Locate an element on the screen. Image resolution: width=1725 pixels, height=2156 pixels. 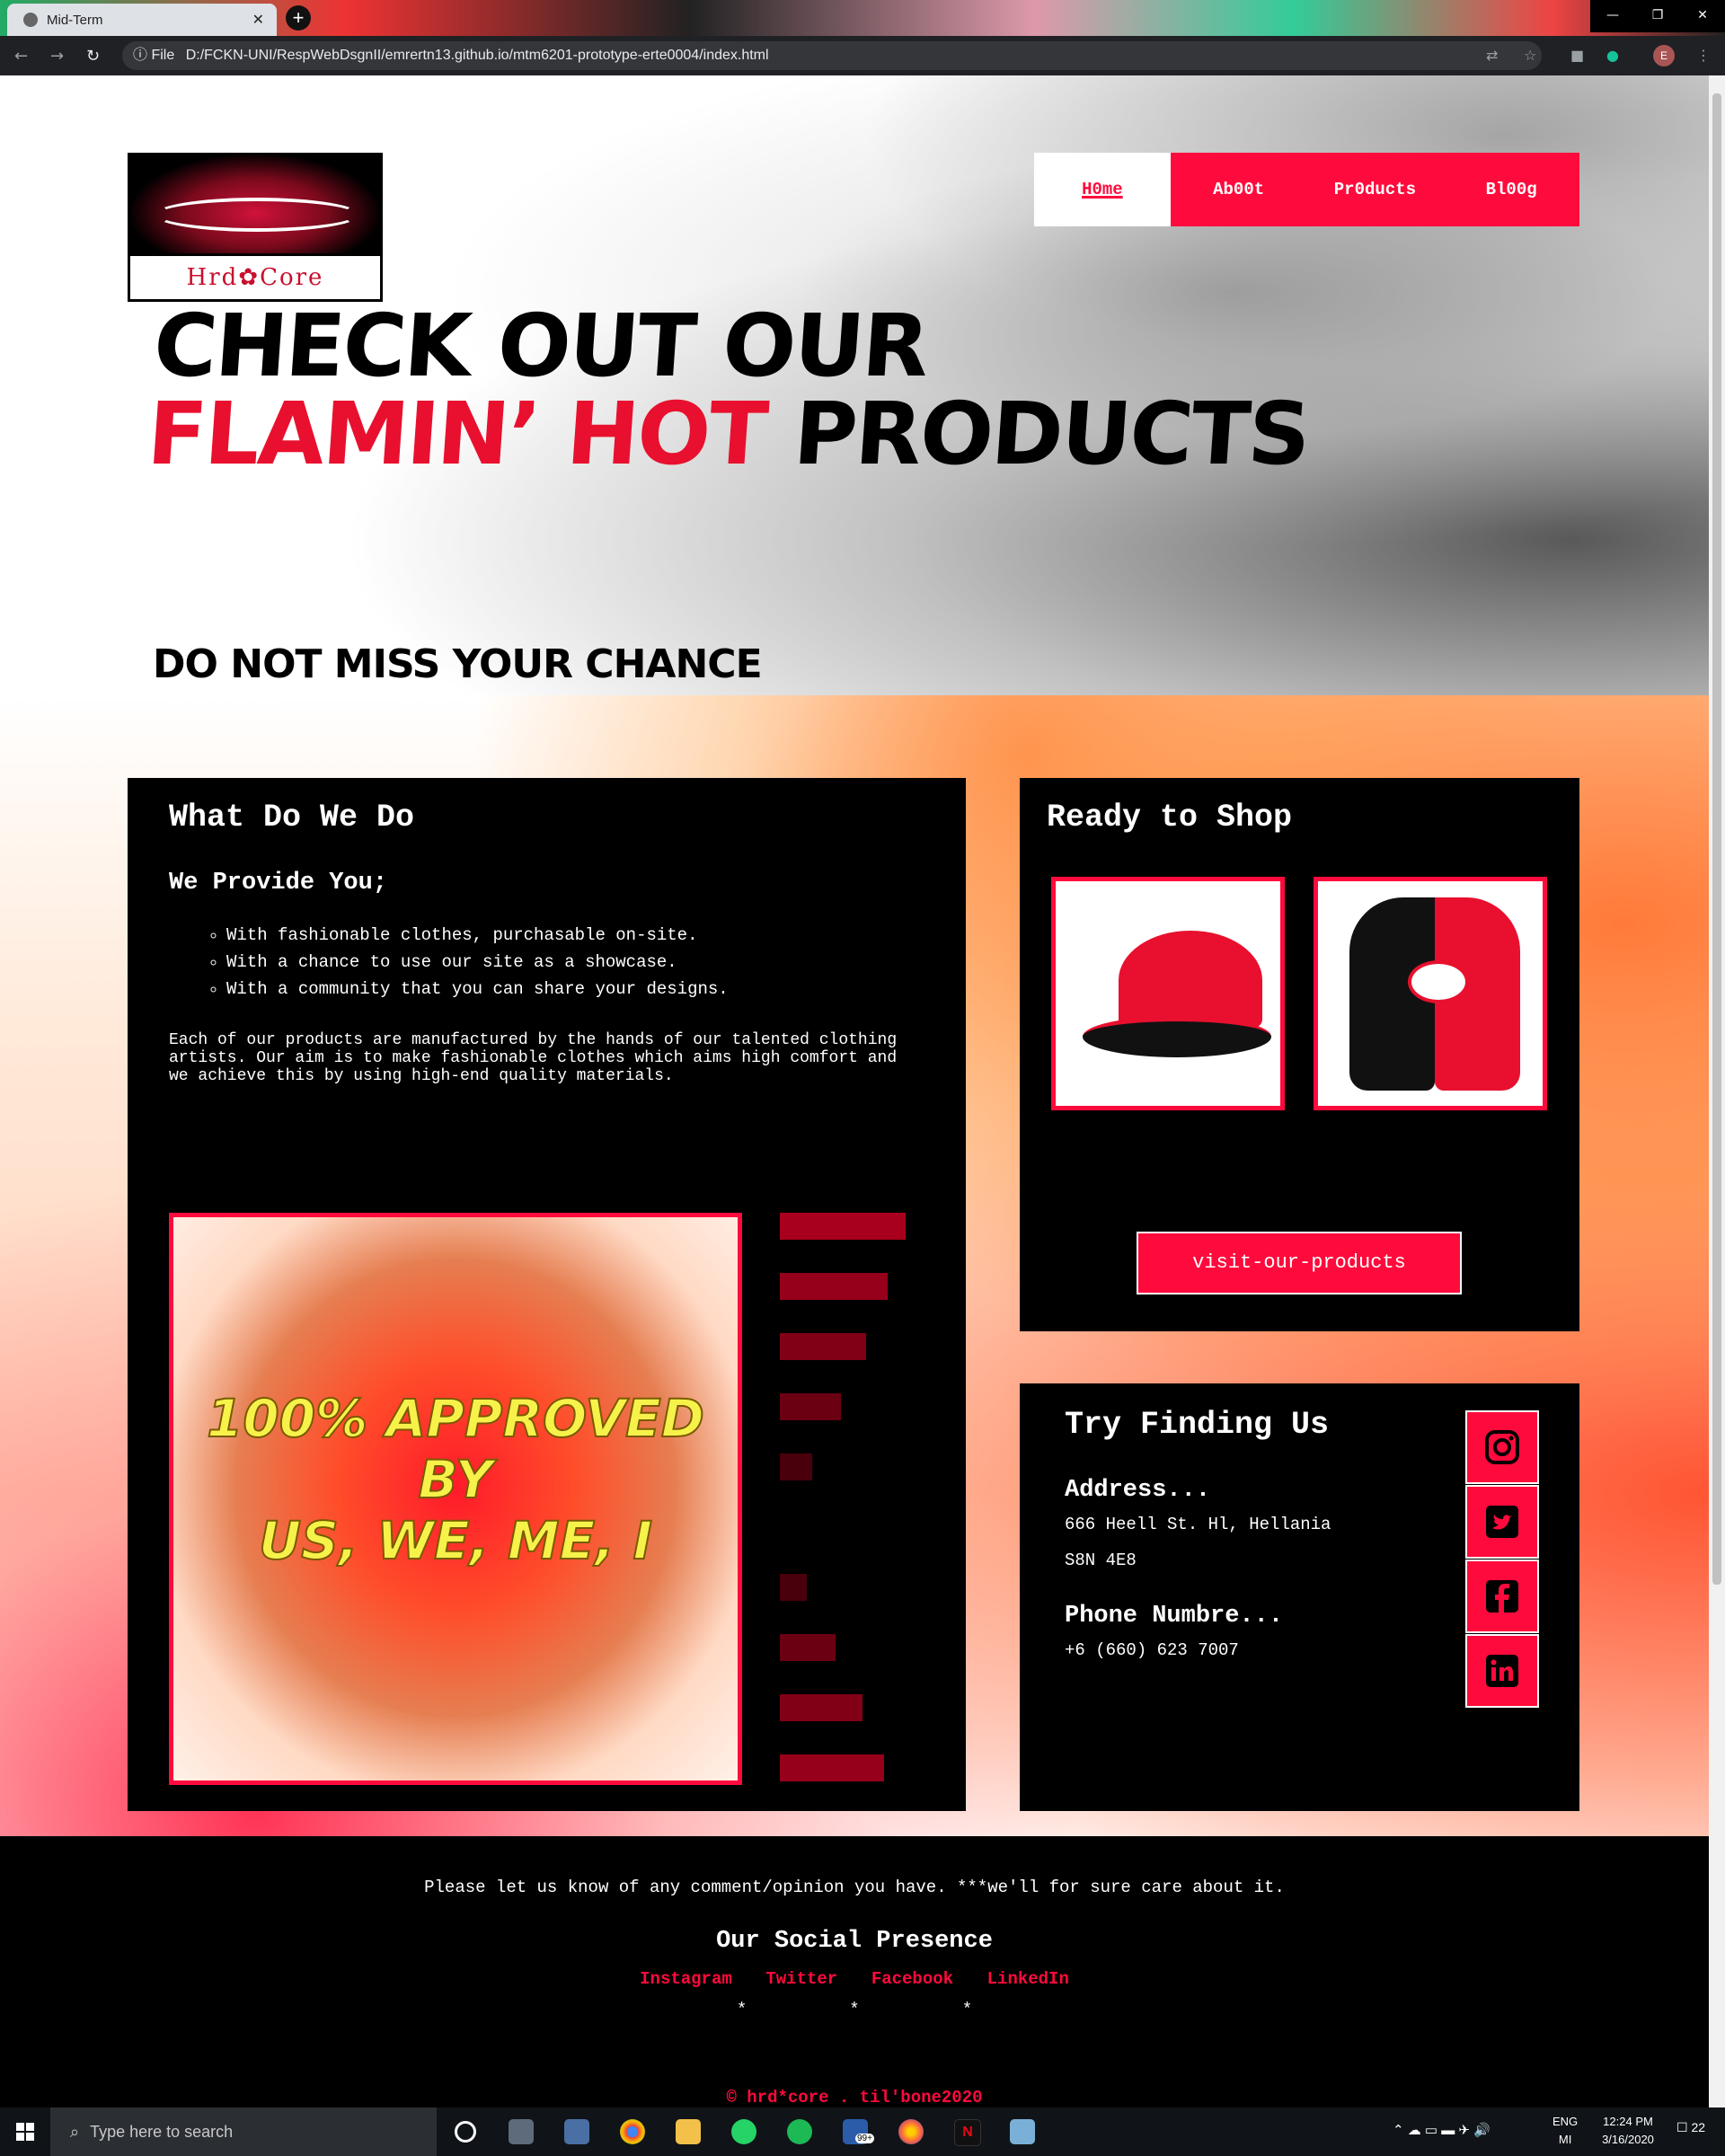
hero-hot-text: FLAMIN’ HOT is located at coordinates (457, 434).